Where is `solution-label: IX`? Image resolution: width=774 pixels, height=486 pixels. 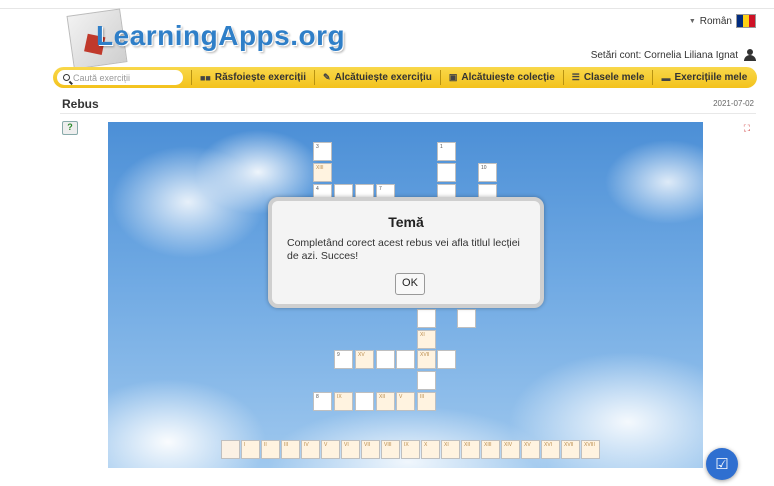
solution-label: IX is located at coordinates (406, 445).